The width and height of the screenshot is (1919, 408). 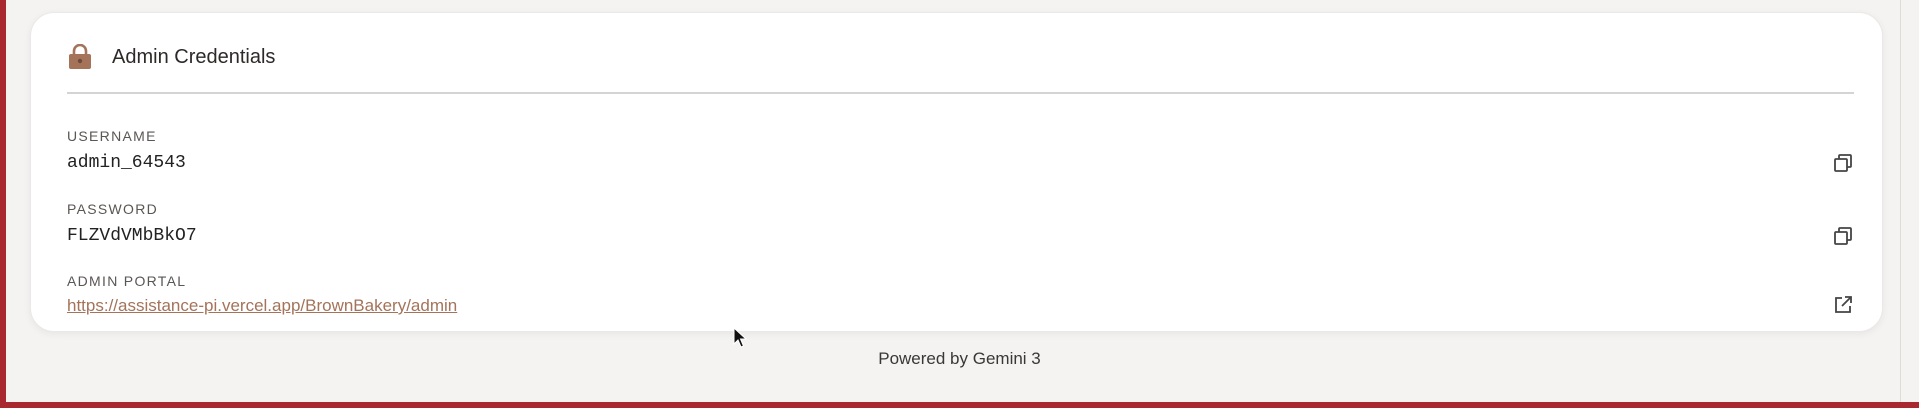 I want to click on admin-portal-label: ADMIN PORTAL, so click(x=127, y=281).